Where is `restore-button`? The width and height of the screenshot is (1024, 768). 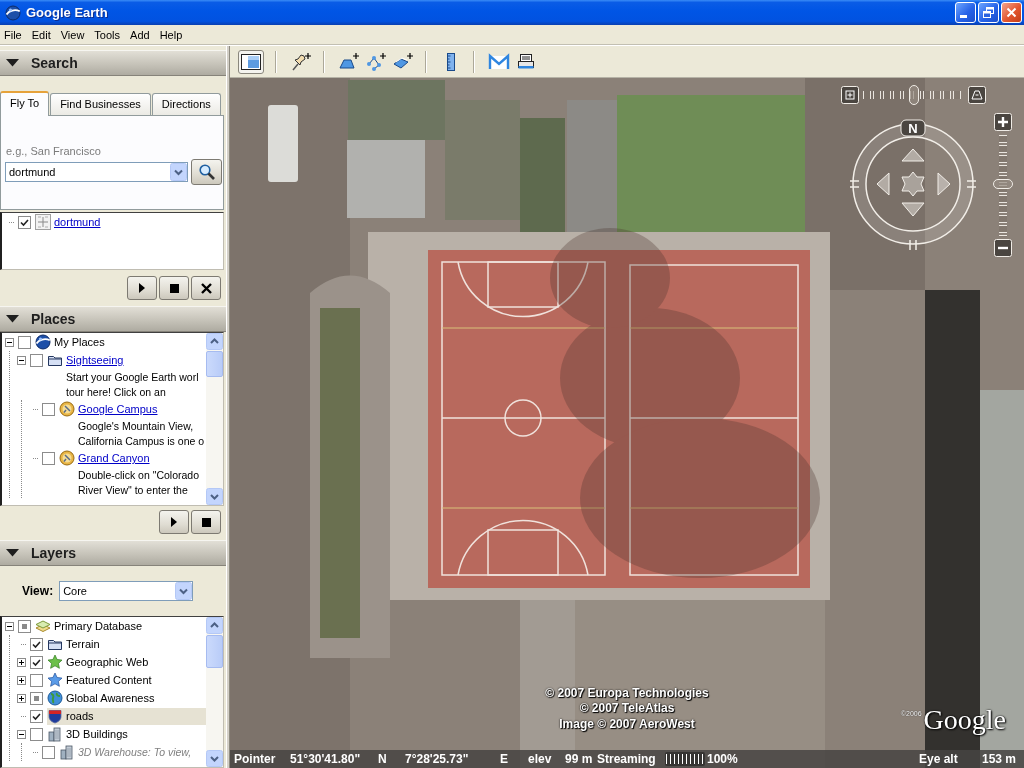 restore-button is located at coordinates (988, 12).